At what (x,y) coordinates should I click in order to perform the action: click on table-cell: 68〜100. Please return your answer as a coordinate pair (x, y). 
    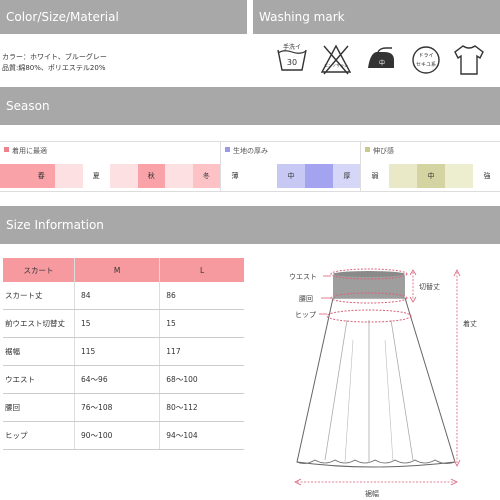
    Looking at the image, I should click on (201, 379).